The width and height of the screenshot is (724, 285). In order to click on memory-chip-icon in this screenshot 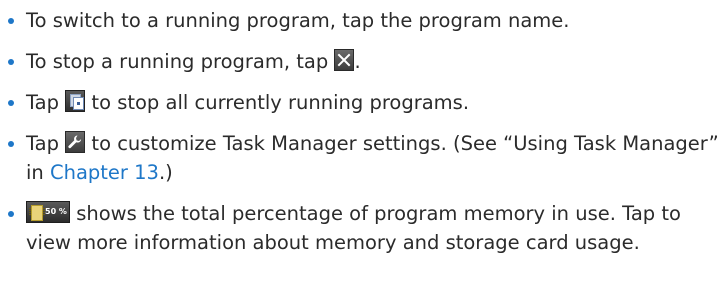, I will do `click(37, 213)`.